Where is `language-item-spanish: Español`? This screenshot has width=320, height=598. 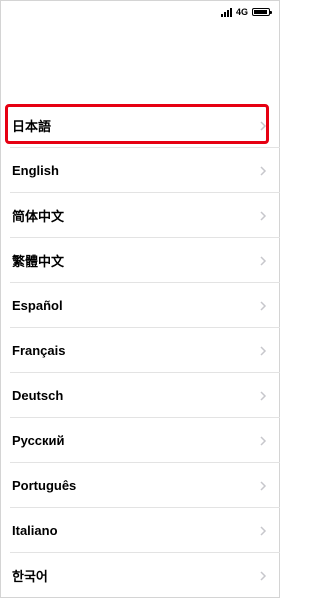
language-item-spanish: Español is located at coordinates (140, 305).